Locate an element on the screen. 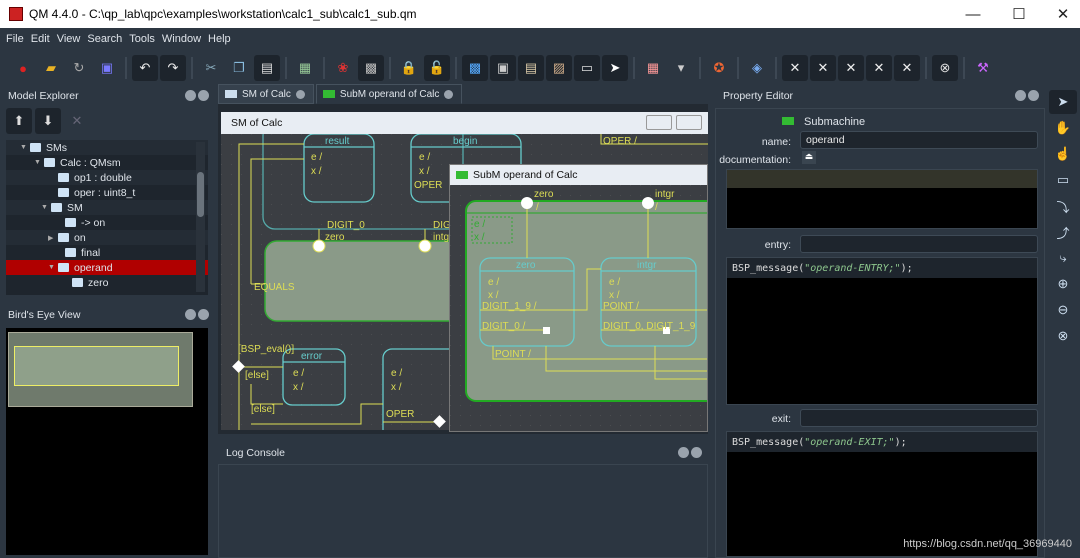  tree-item: oper : uint8_t is located at coordinates (107, 192).